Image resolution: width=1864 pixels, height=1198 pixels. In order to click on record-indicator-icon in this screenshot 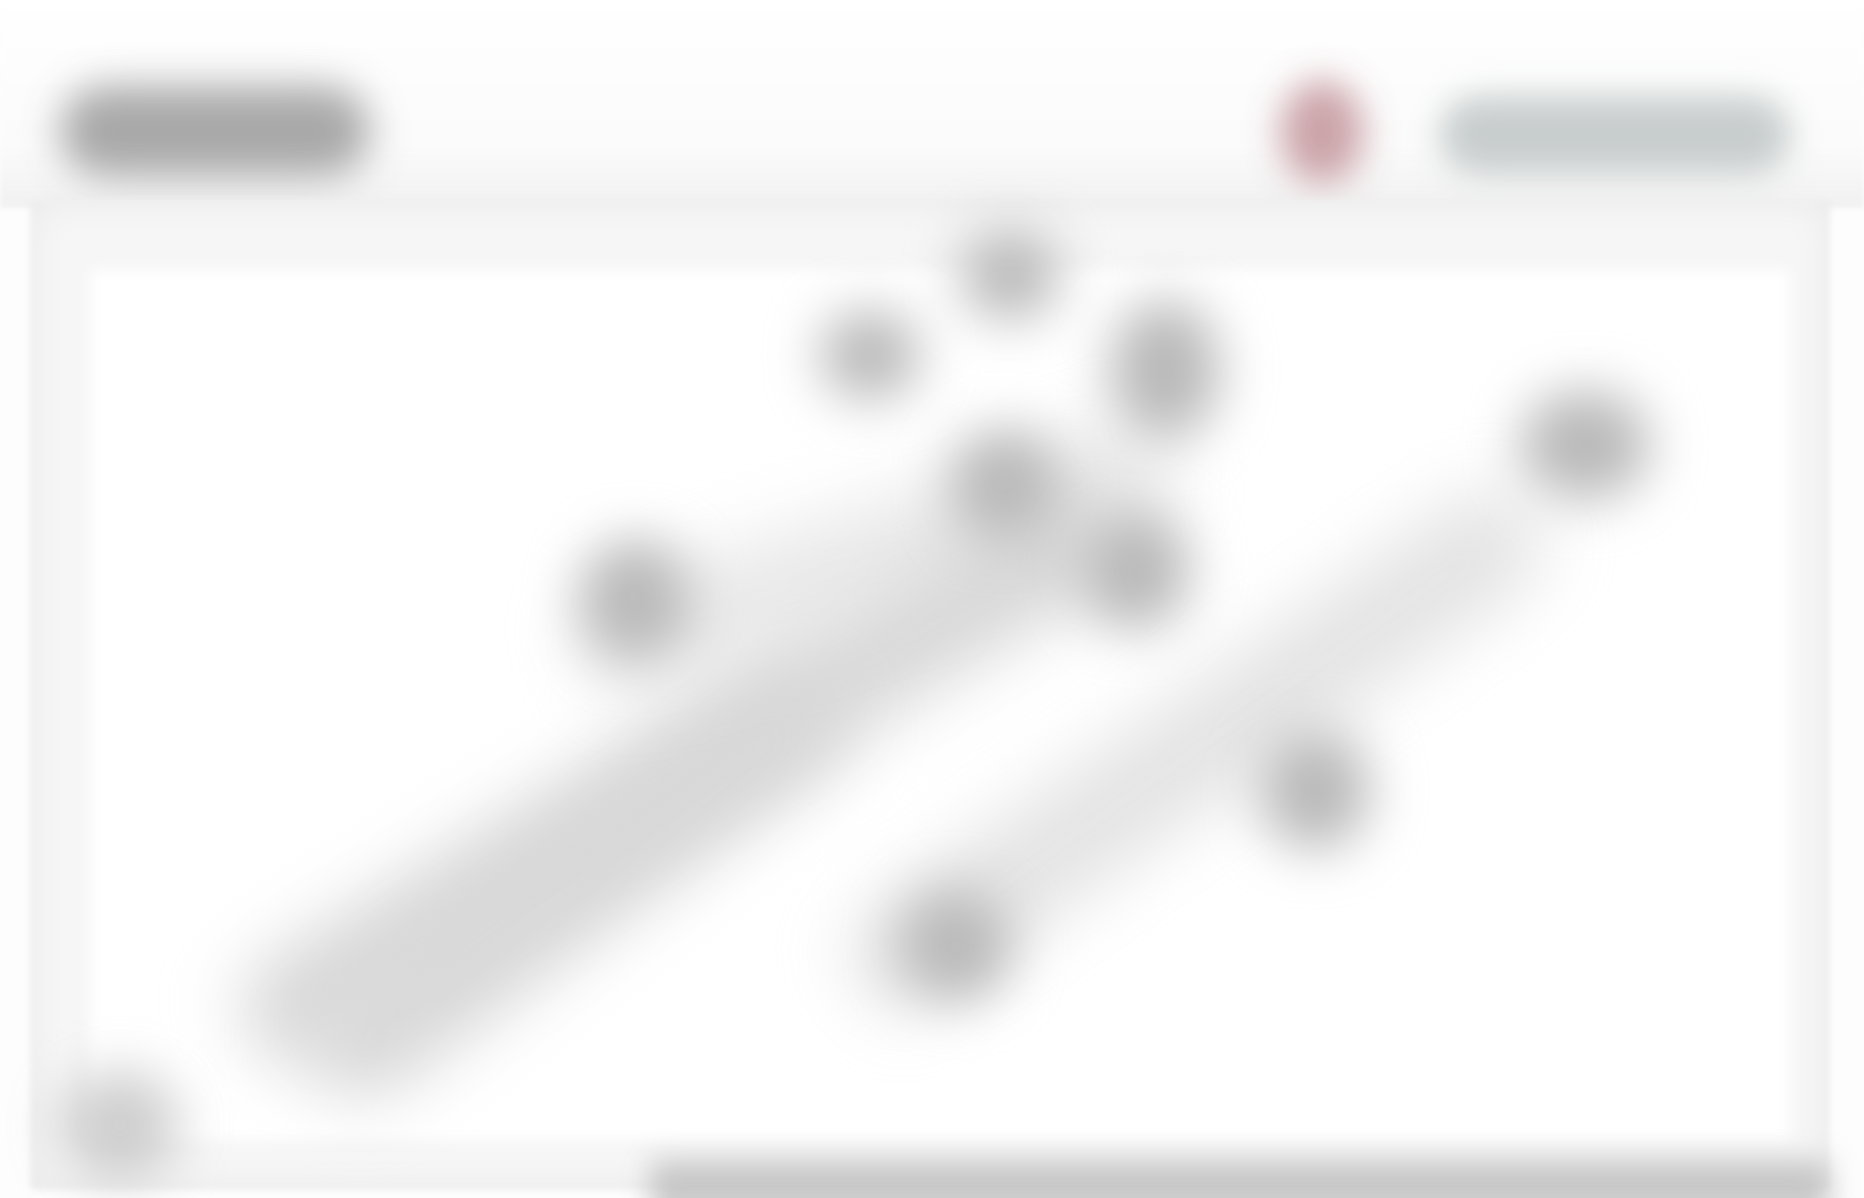, I will do `click(1322, 132)`.